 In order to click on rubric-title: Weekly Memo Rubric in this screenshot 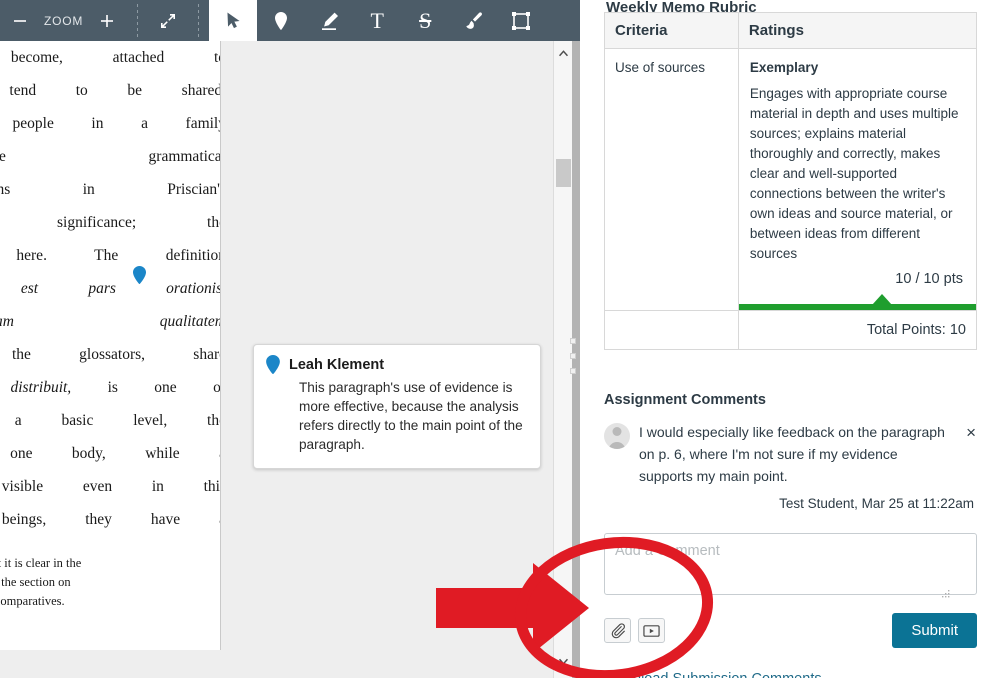, I will do `click(681, 6)`.